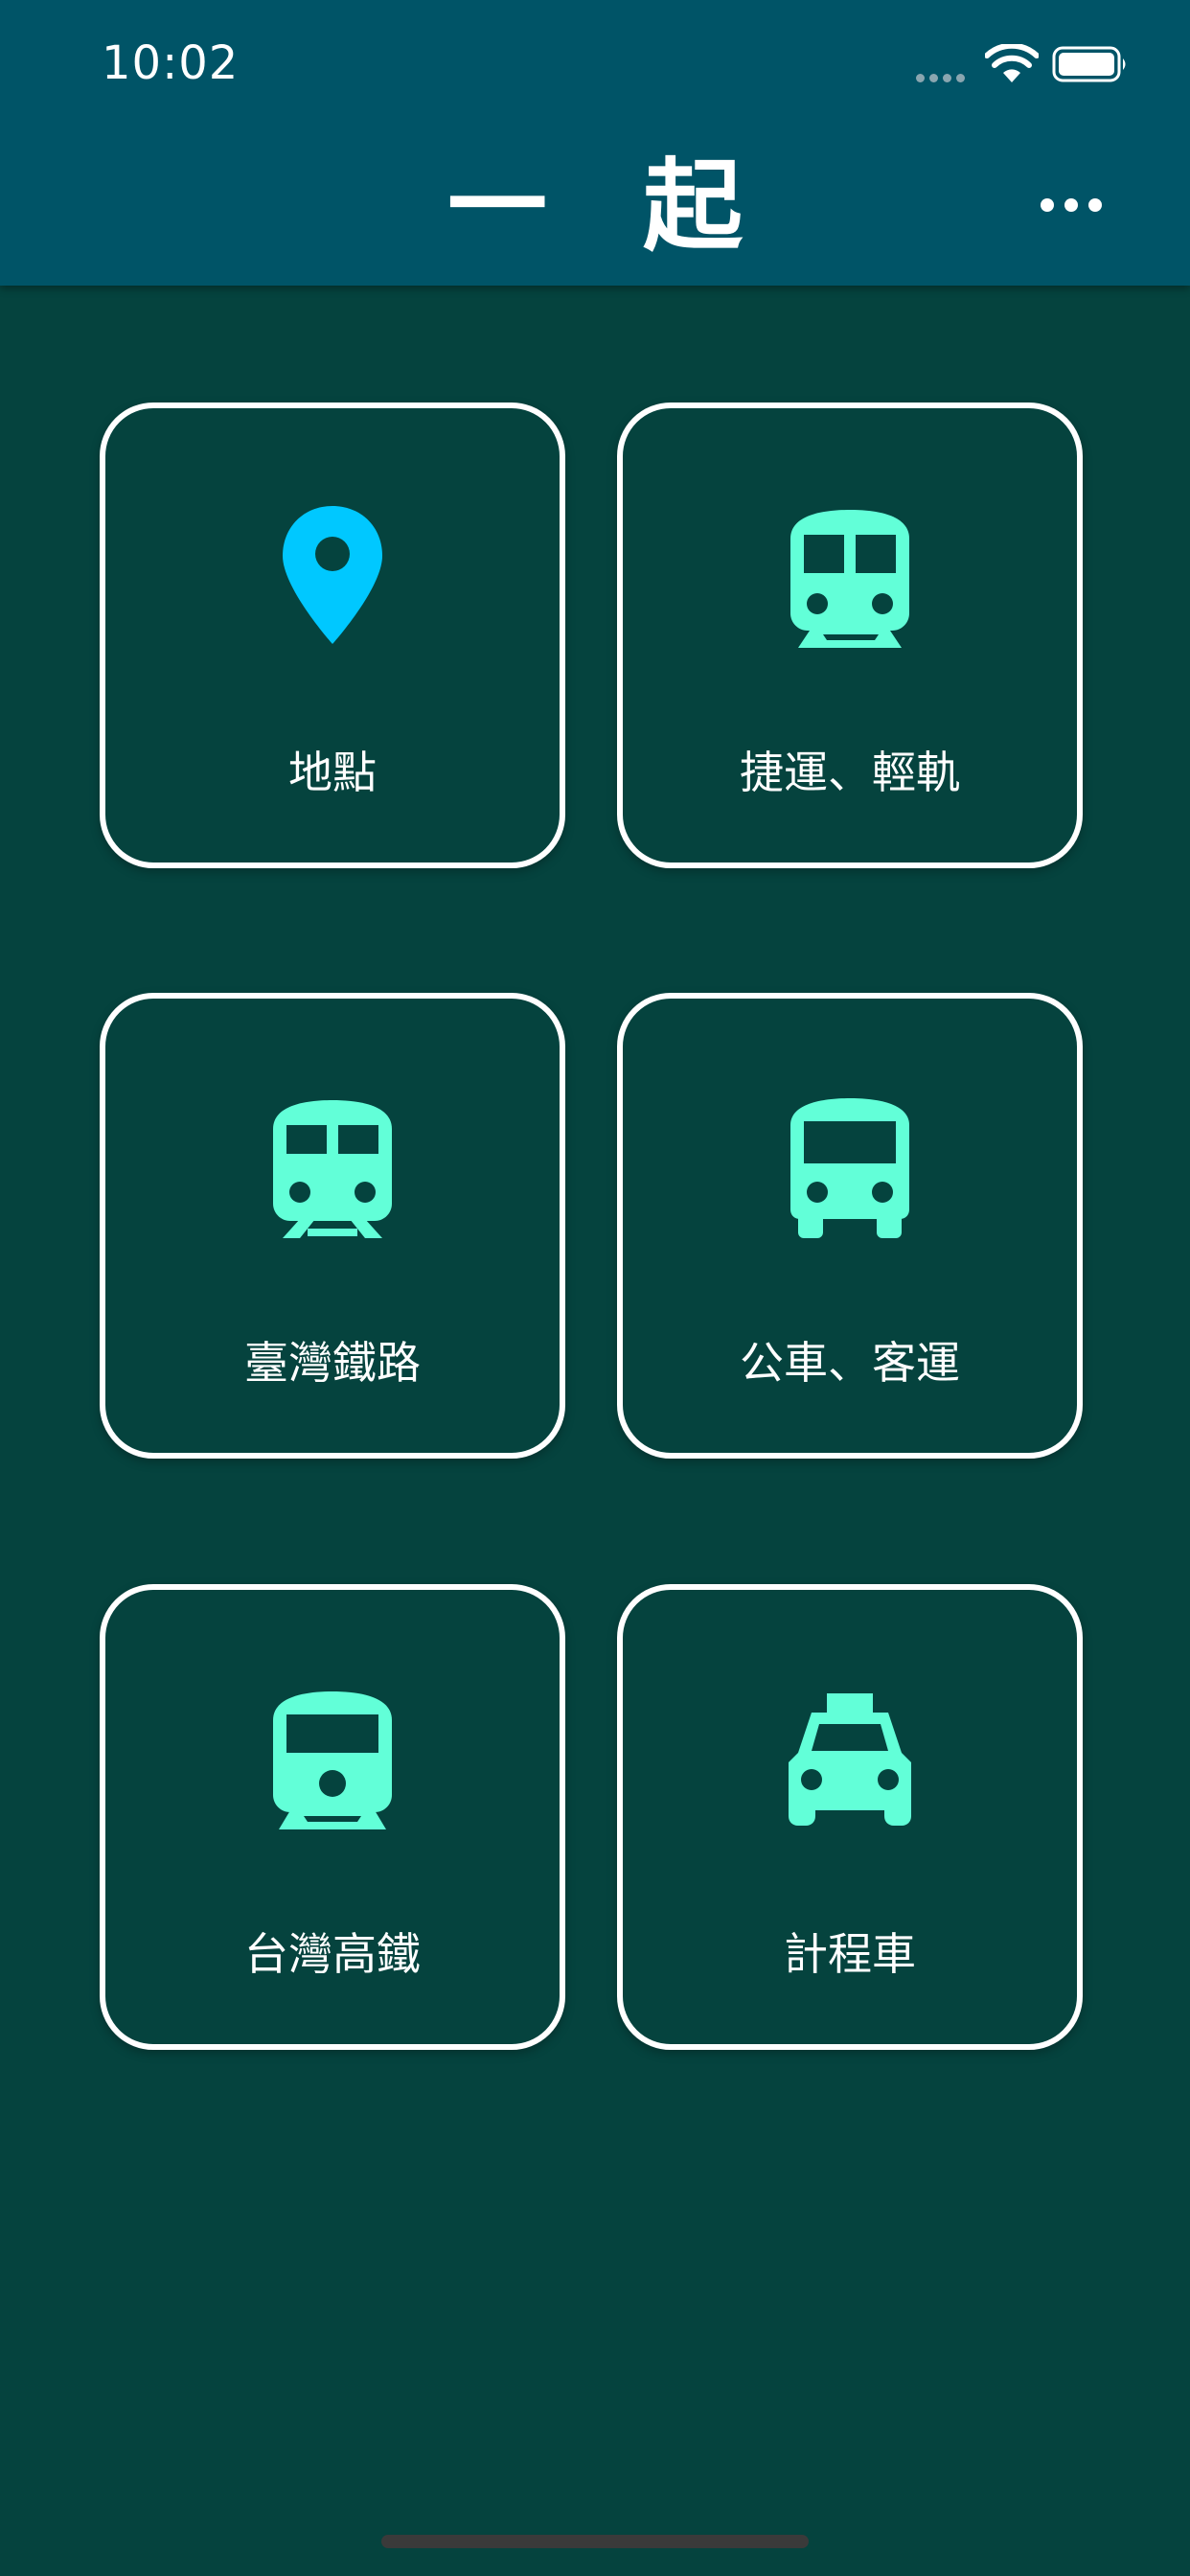  What do you see at coordinates (1075, 206) in the screenshot?
I see `more-options-button` at bounding box center [1075, 206].